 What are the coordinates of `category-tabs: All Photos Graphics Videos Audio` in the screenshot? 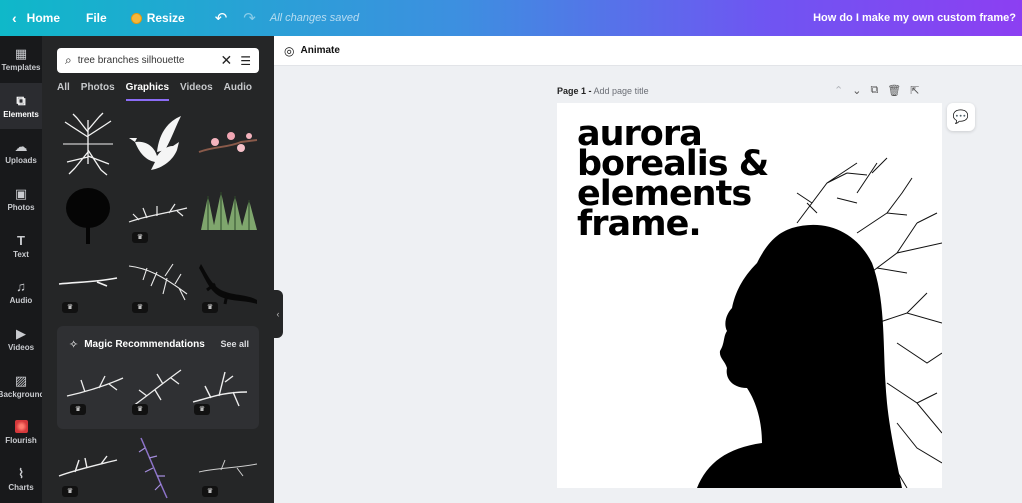 It's located at (160, 91).